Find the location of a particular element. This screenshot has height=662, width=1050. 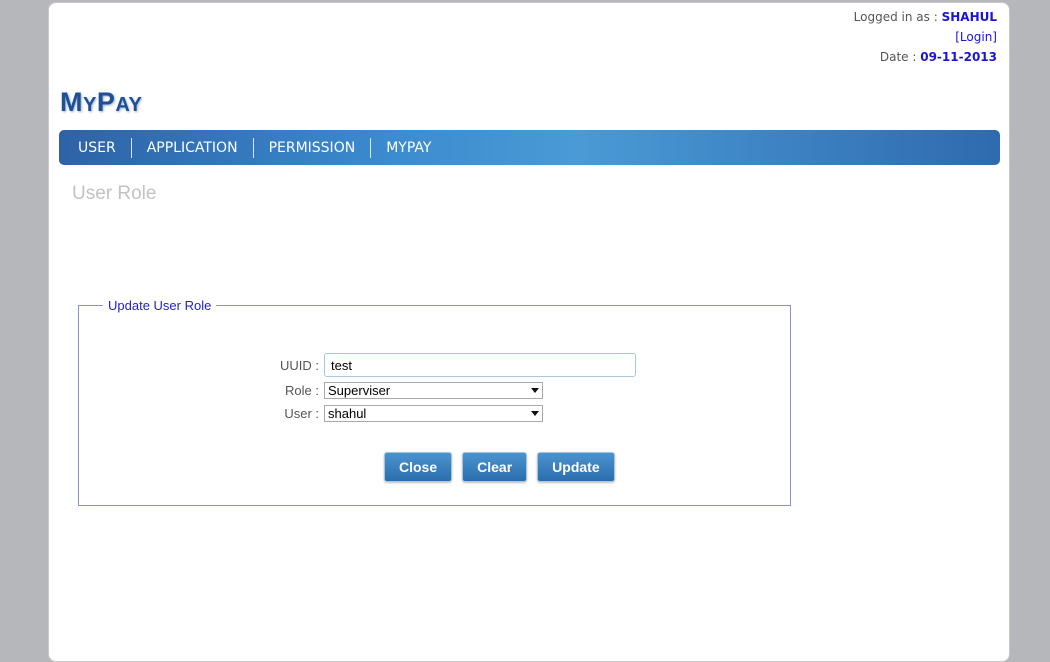

close-button: Close is located at coordinates (418, 467).